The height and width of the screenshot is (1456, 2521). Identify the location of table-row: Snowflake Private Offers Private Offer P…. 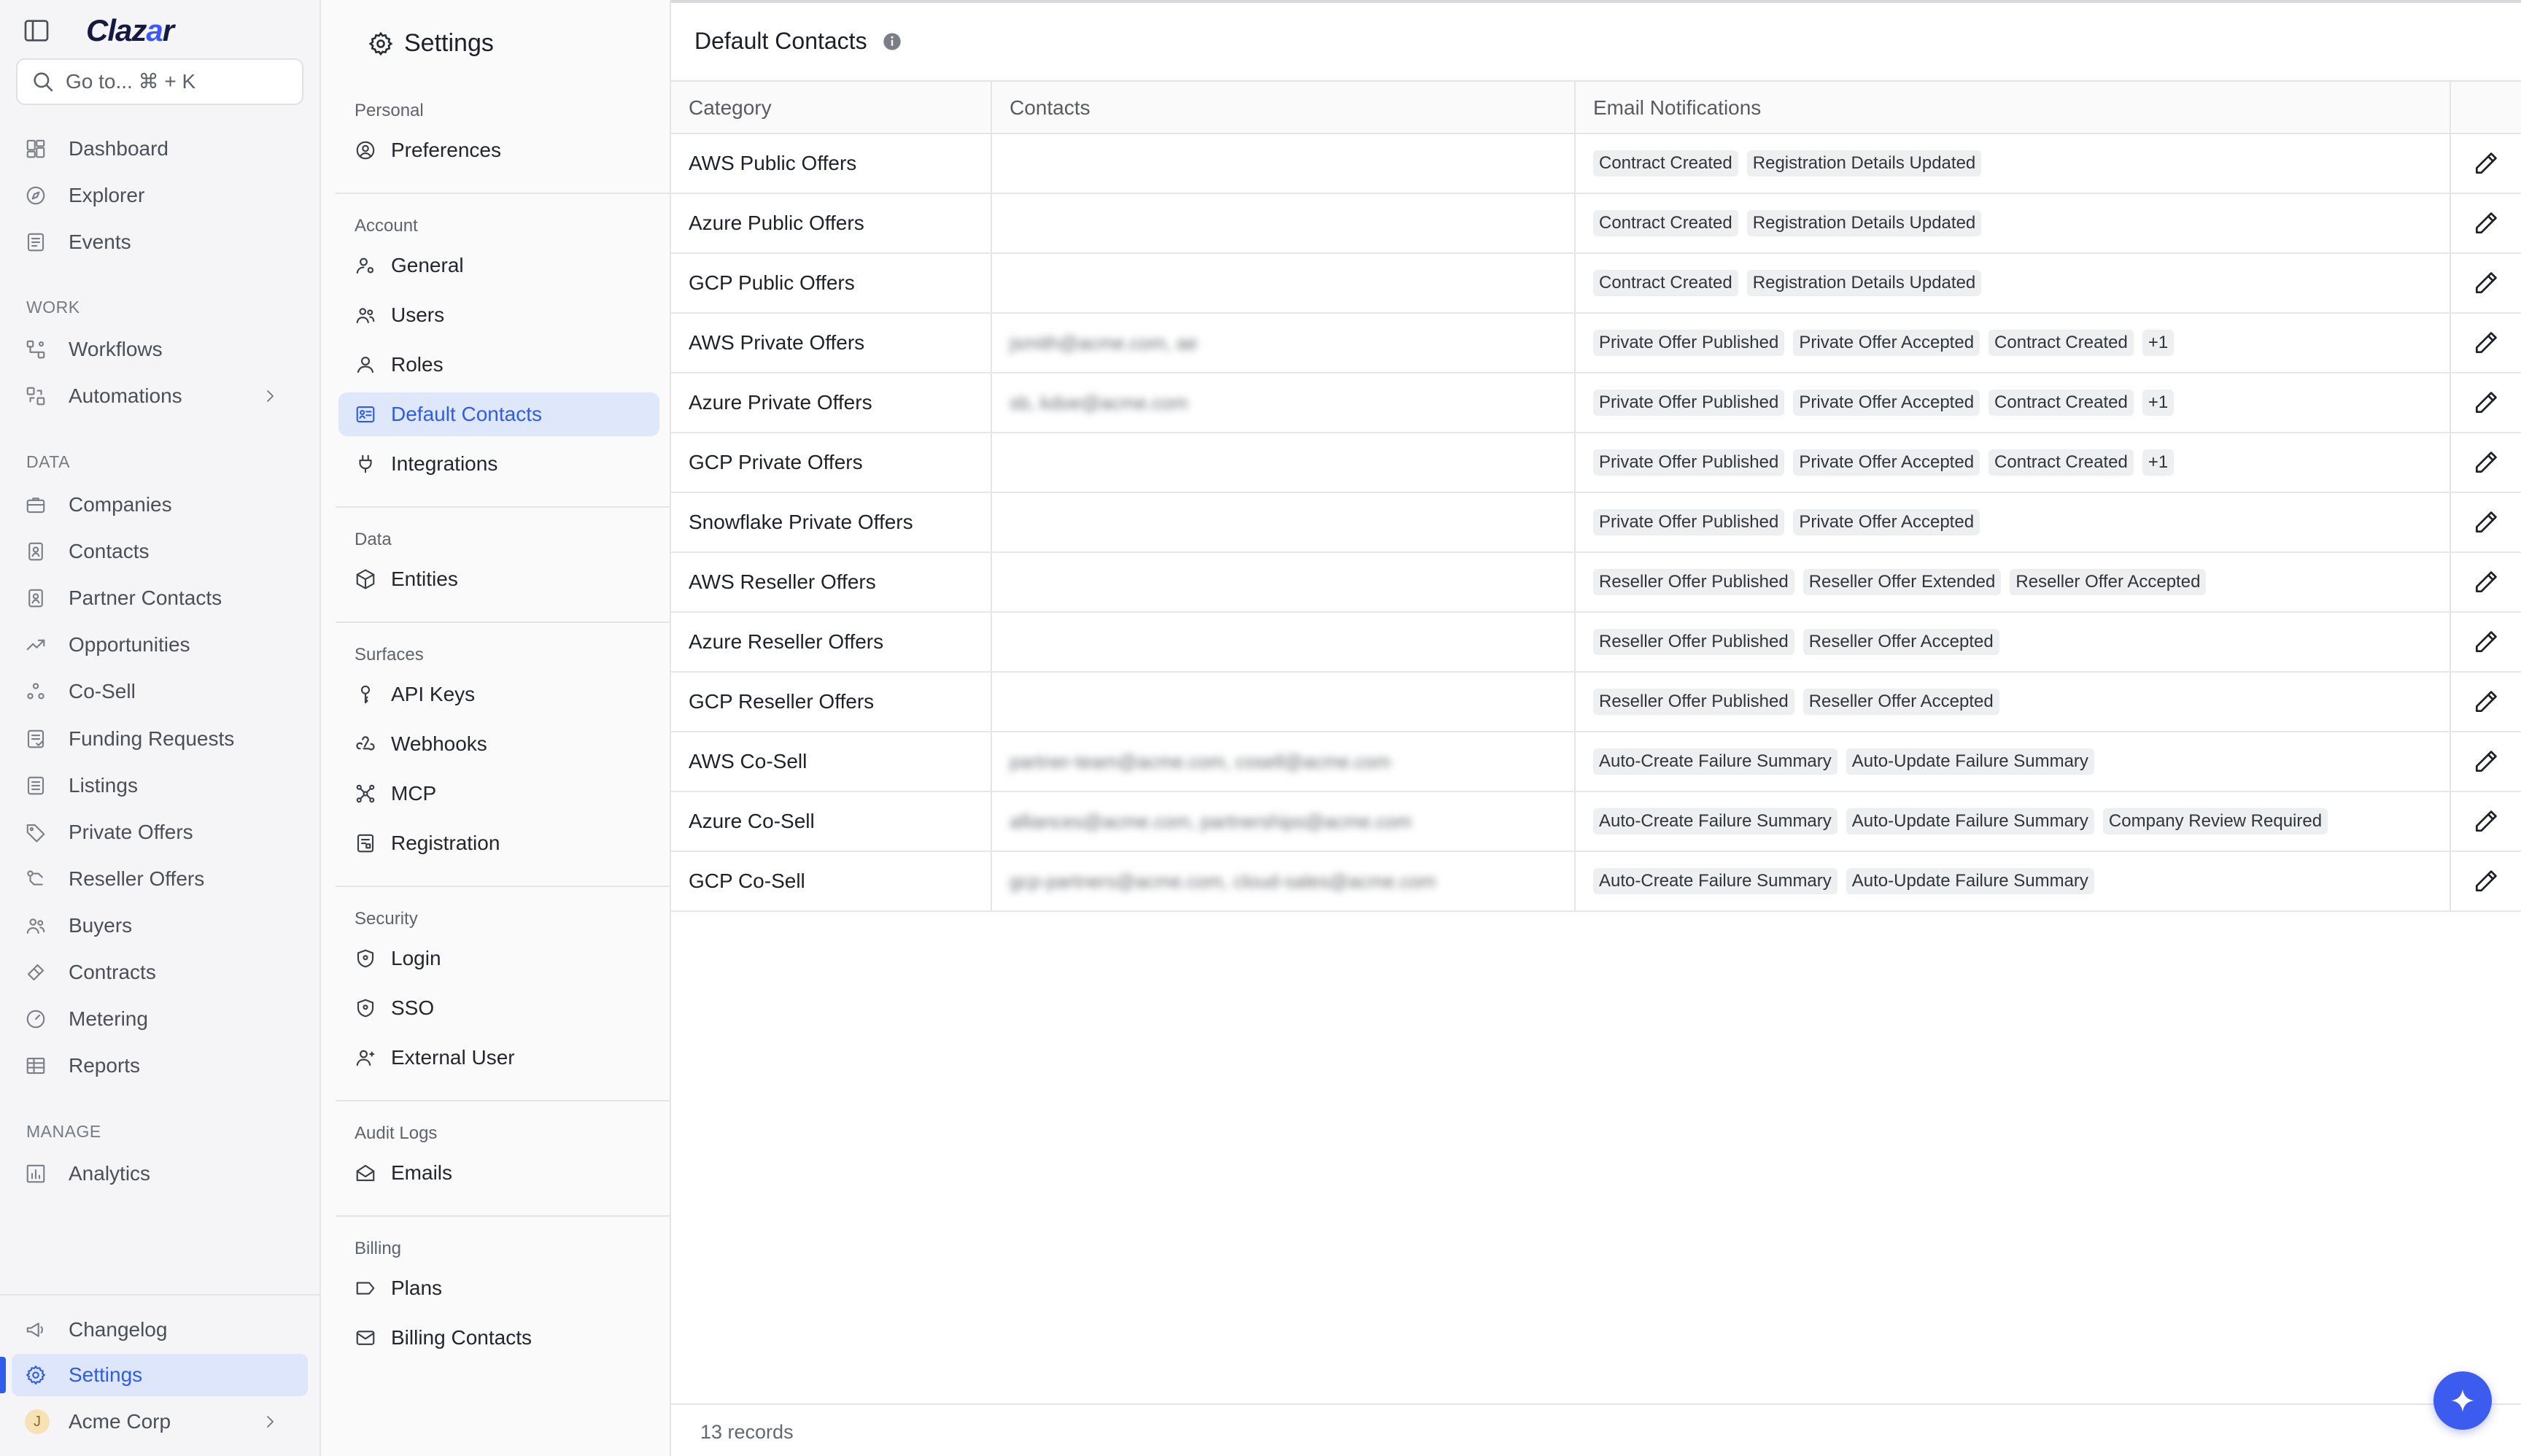
(1596, 523).